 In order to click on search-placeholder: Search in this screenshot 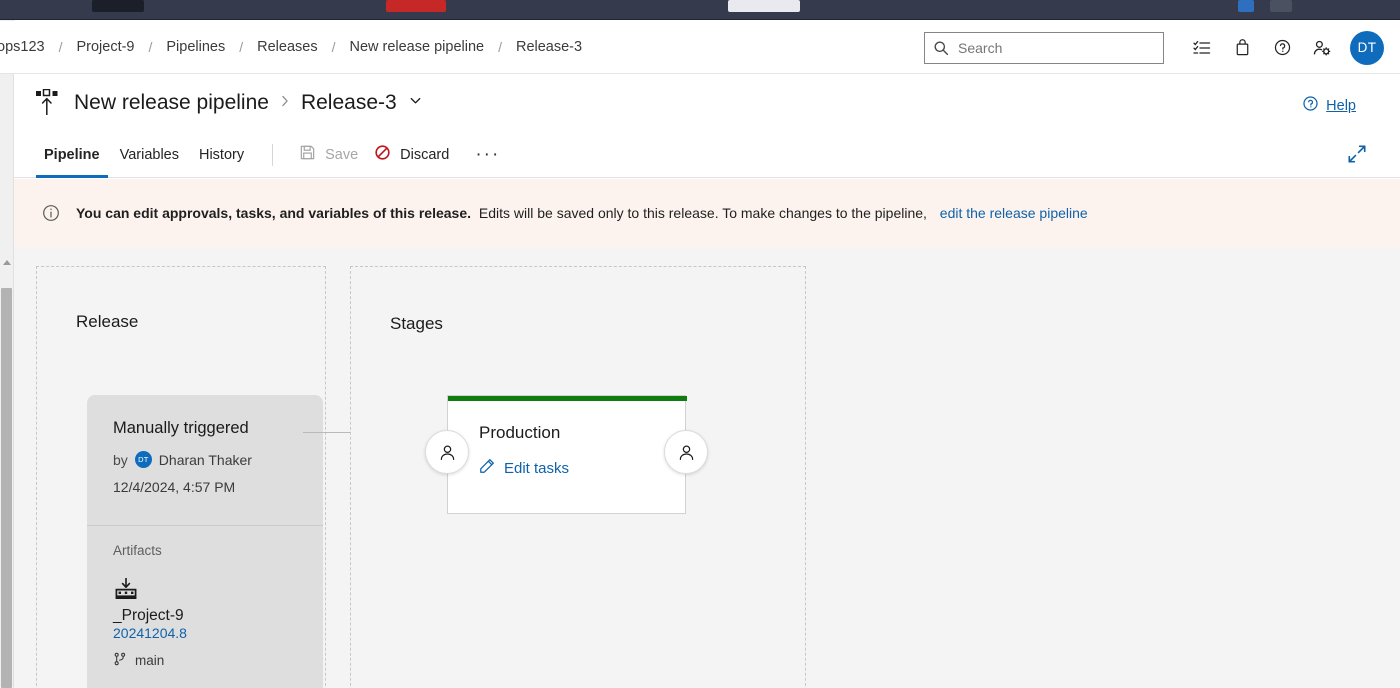, I will do `click(980, 47)`.